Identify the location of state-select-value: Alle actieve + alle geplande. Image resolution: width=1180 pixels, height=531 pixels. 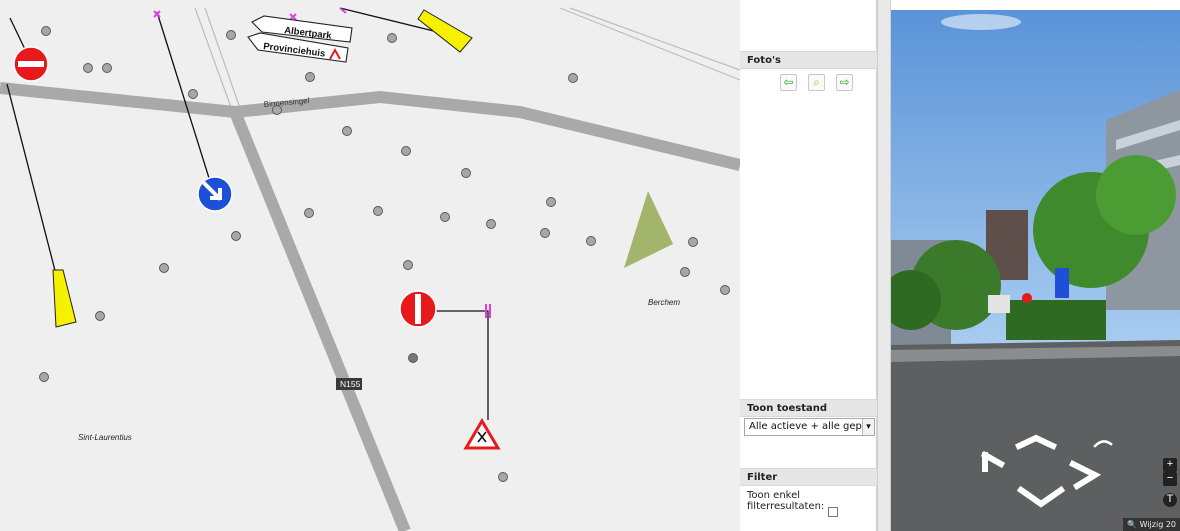
(811, 426).